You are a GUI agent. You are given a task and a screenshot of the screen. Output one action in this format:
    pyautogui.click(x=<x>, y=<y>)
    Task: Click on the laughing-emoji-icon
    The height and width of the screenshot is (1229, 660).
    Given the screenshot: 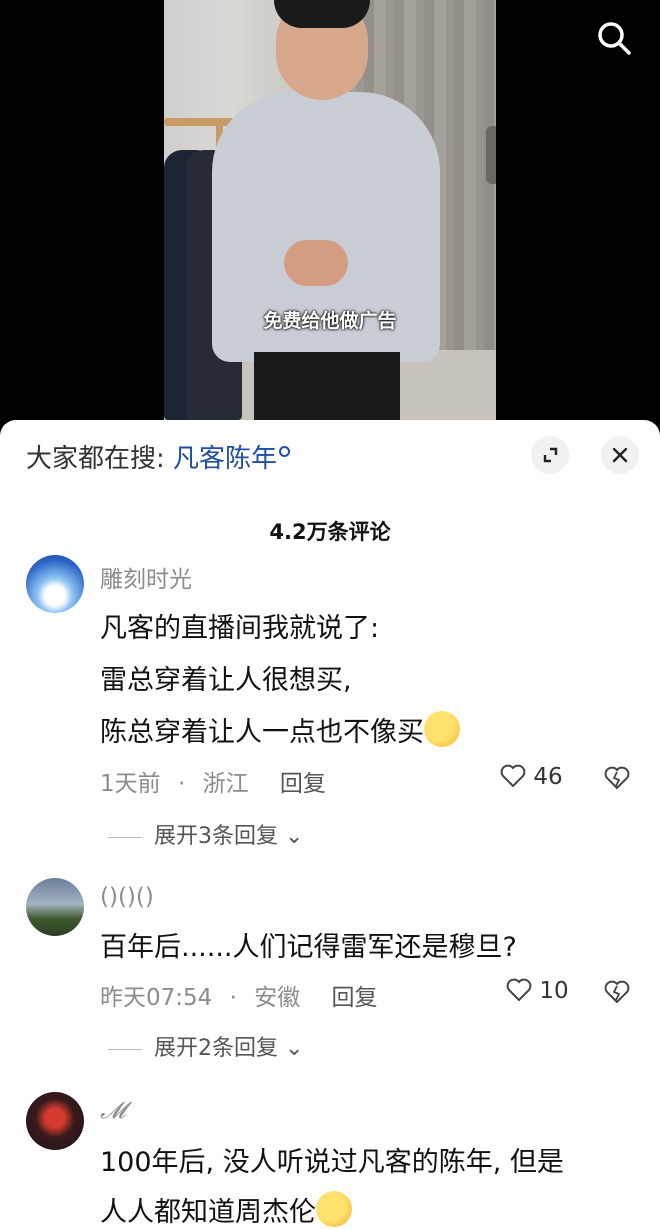 What is the action you would take?
    pyautogui.click(x=334, y=1209)
    